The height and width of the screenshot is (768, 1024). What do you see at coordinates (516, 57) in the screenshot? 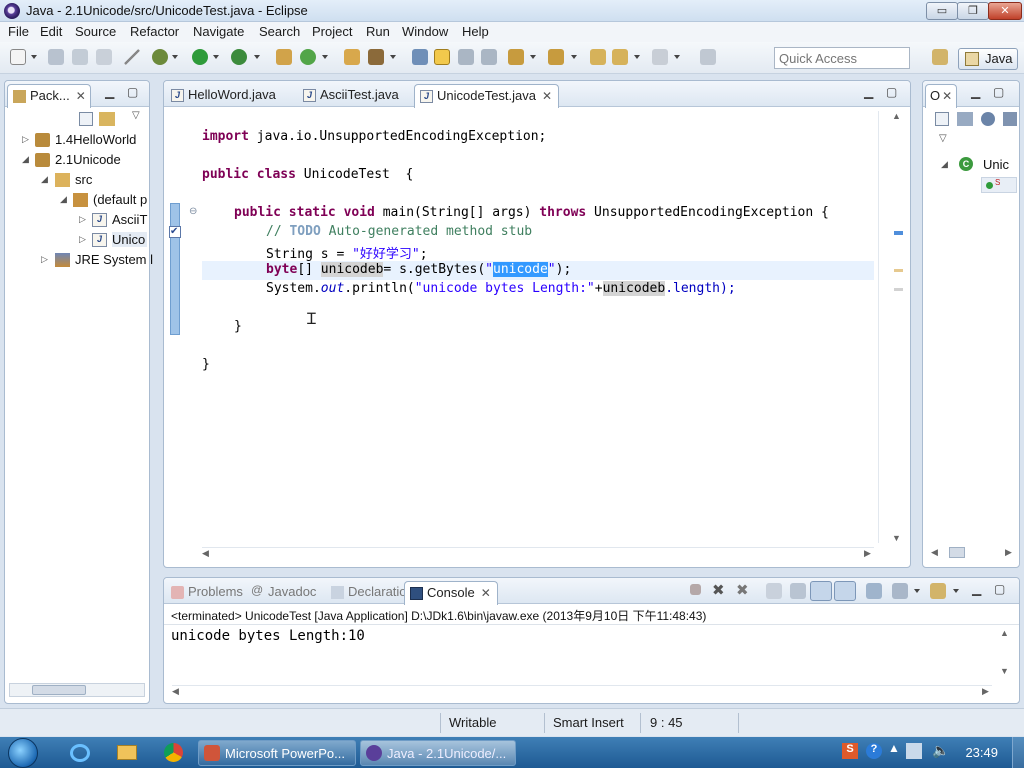
I see `next-annotation-icon` at bounding box center [516, 57].